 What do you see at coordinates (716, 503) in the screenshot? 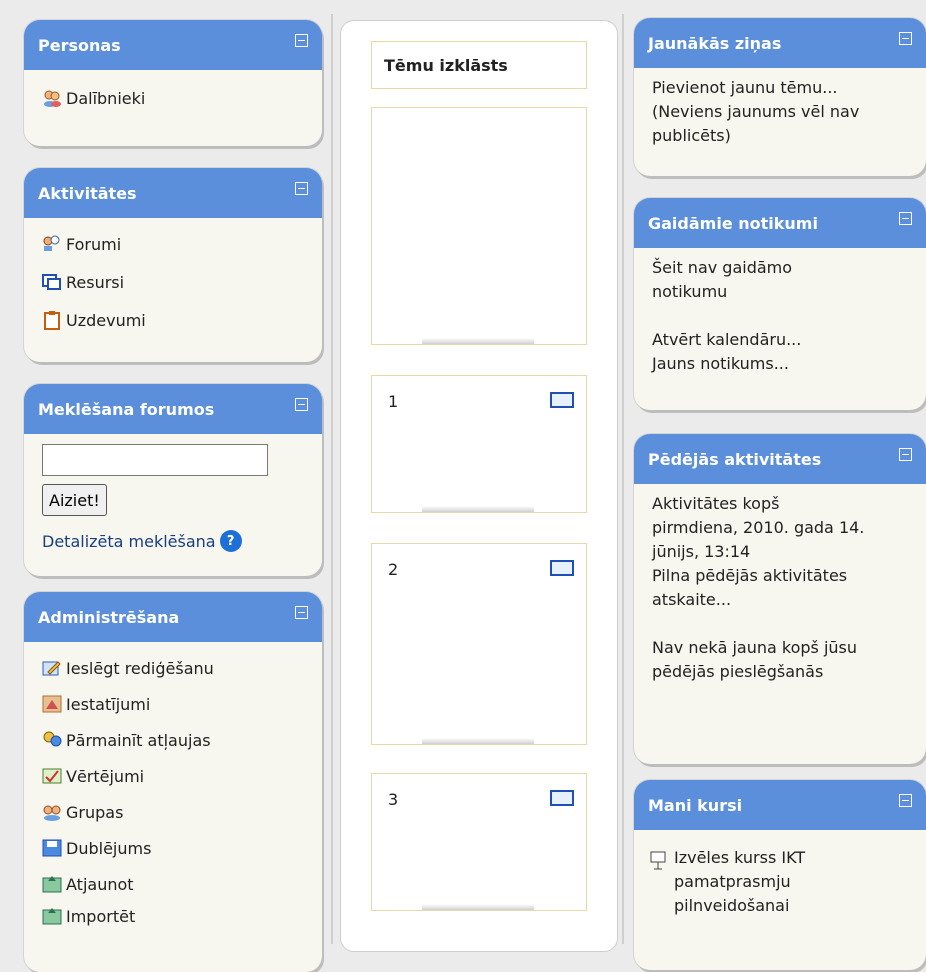
I see `recent-activity-text: Aktivitātes kopš` at bounding box center [716, 503].